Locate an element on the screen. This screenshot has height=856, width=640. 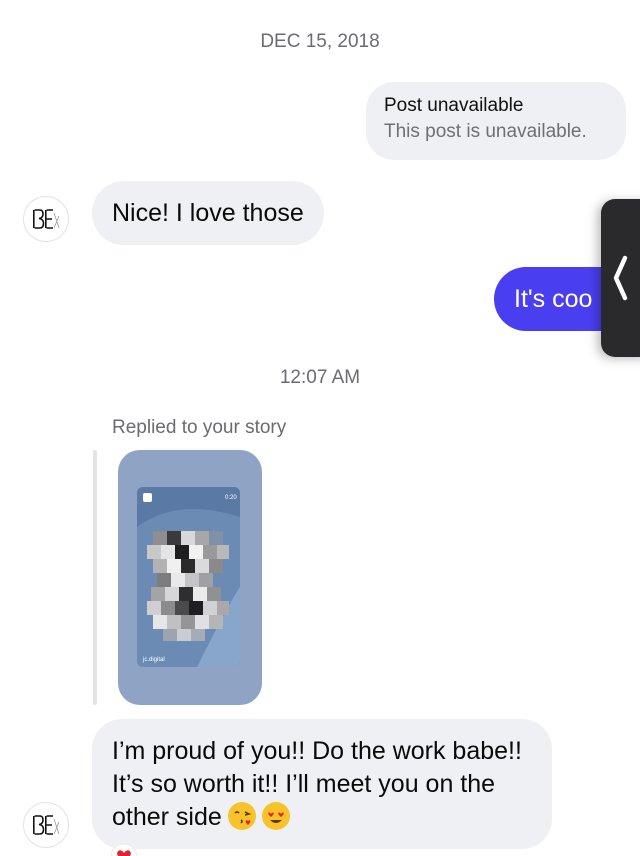
chevron-left-icon is located at coordinates (620, 278).